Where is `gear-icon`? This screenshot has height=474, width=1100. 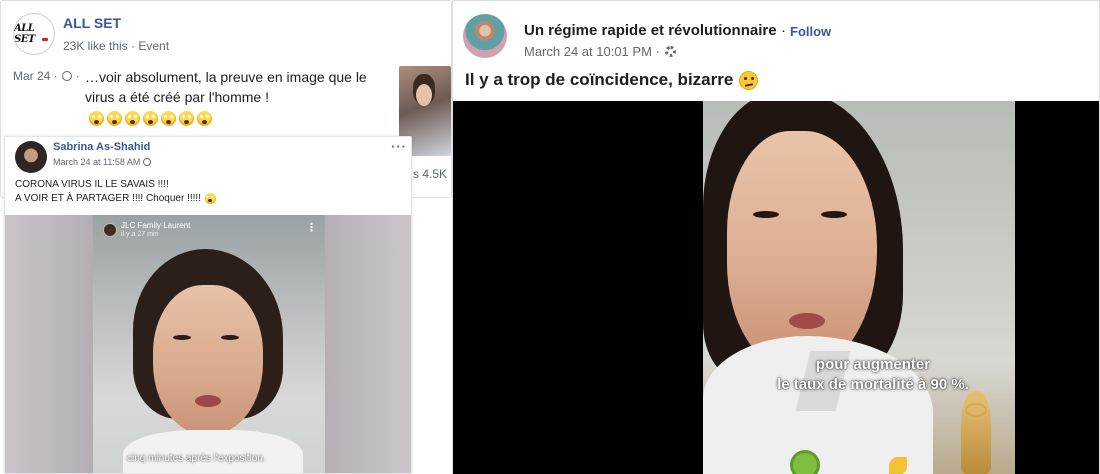 gear-icon is located at coordinates (670, 51).